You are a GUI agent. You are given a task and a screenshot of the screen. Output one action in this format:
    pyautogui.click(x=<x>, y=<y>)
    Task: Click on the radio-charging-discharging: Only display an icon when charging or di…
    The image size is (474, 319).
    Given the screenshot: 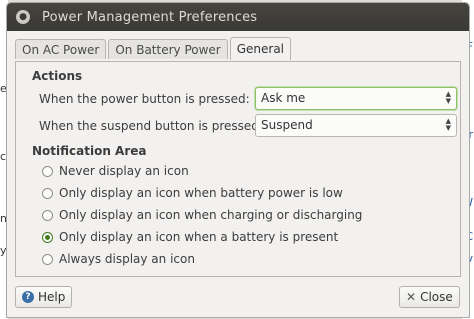 What is the action you would take?
    pyautogui.click(x=202, y=215)
    